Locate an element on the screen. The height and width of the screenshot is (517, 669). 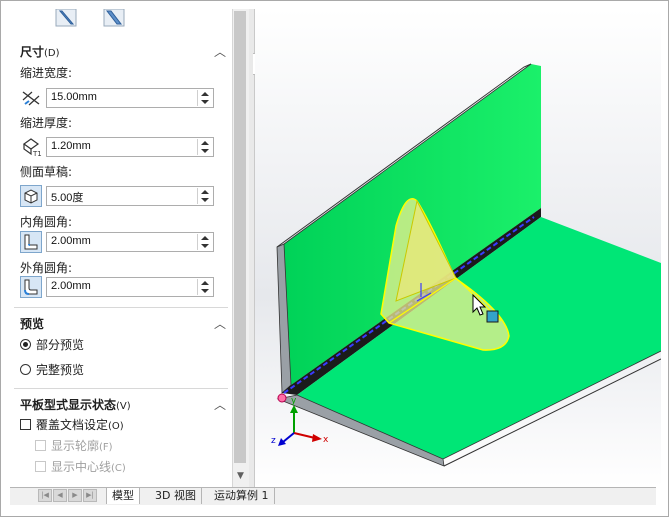
dimensions-title-text: 尺寸 is located at coordinates (32, 52).